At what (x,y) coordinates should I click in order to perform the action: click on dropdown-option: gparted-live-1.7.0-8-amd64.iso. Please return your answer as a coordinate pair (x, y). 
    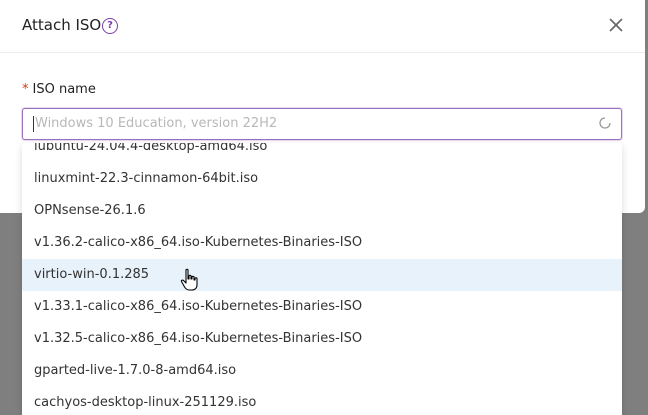
    Looking at the image, I should click on (322, 371).